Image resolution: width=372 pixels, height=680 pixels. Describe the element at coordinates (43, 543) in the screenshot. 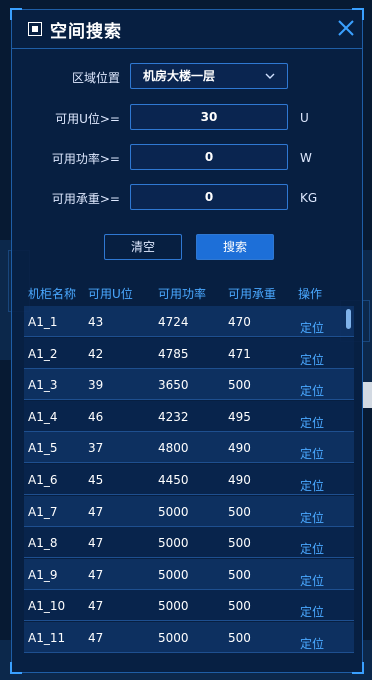

I see `cell-cabinet-name: A1_8` at that location.